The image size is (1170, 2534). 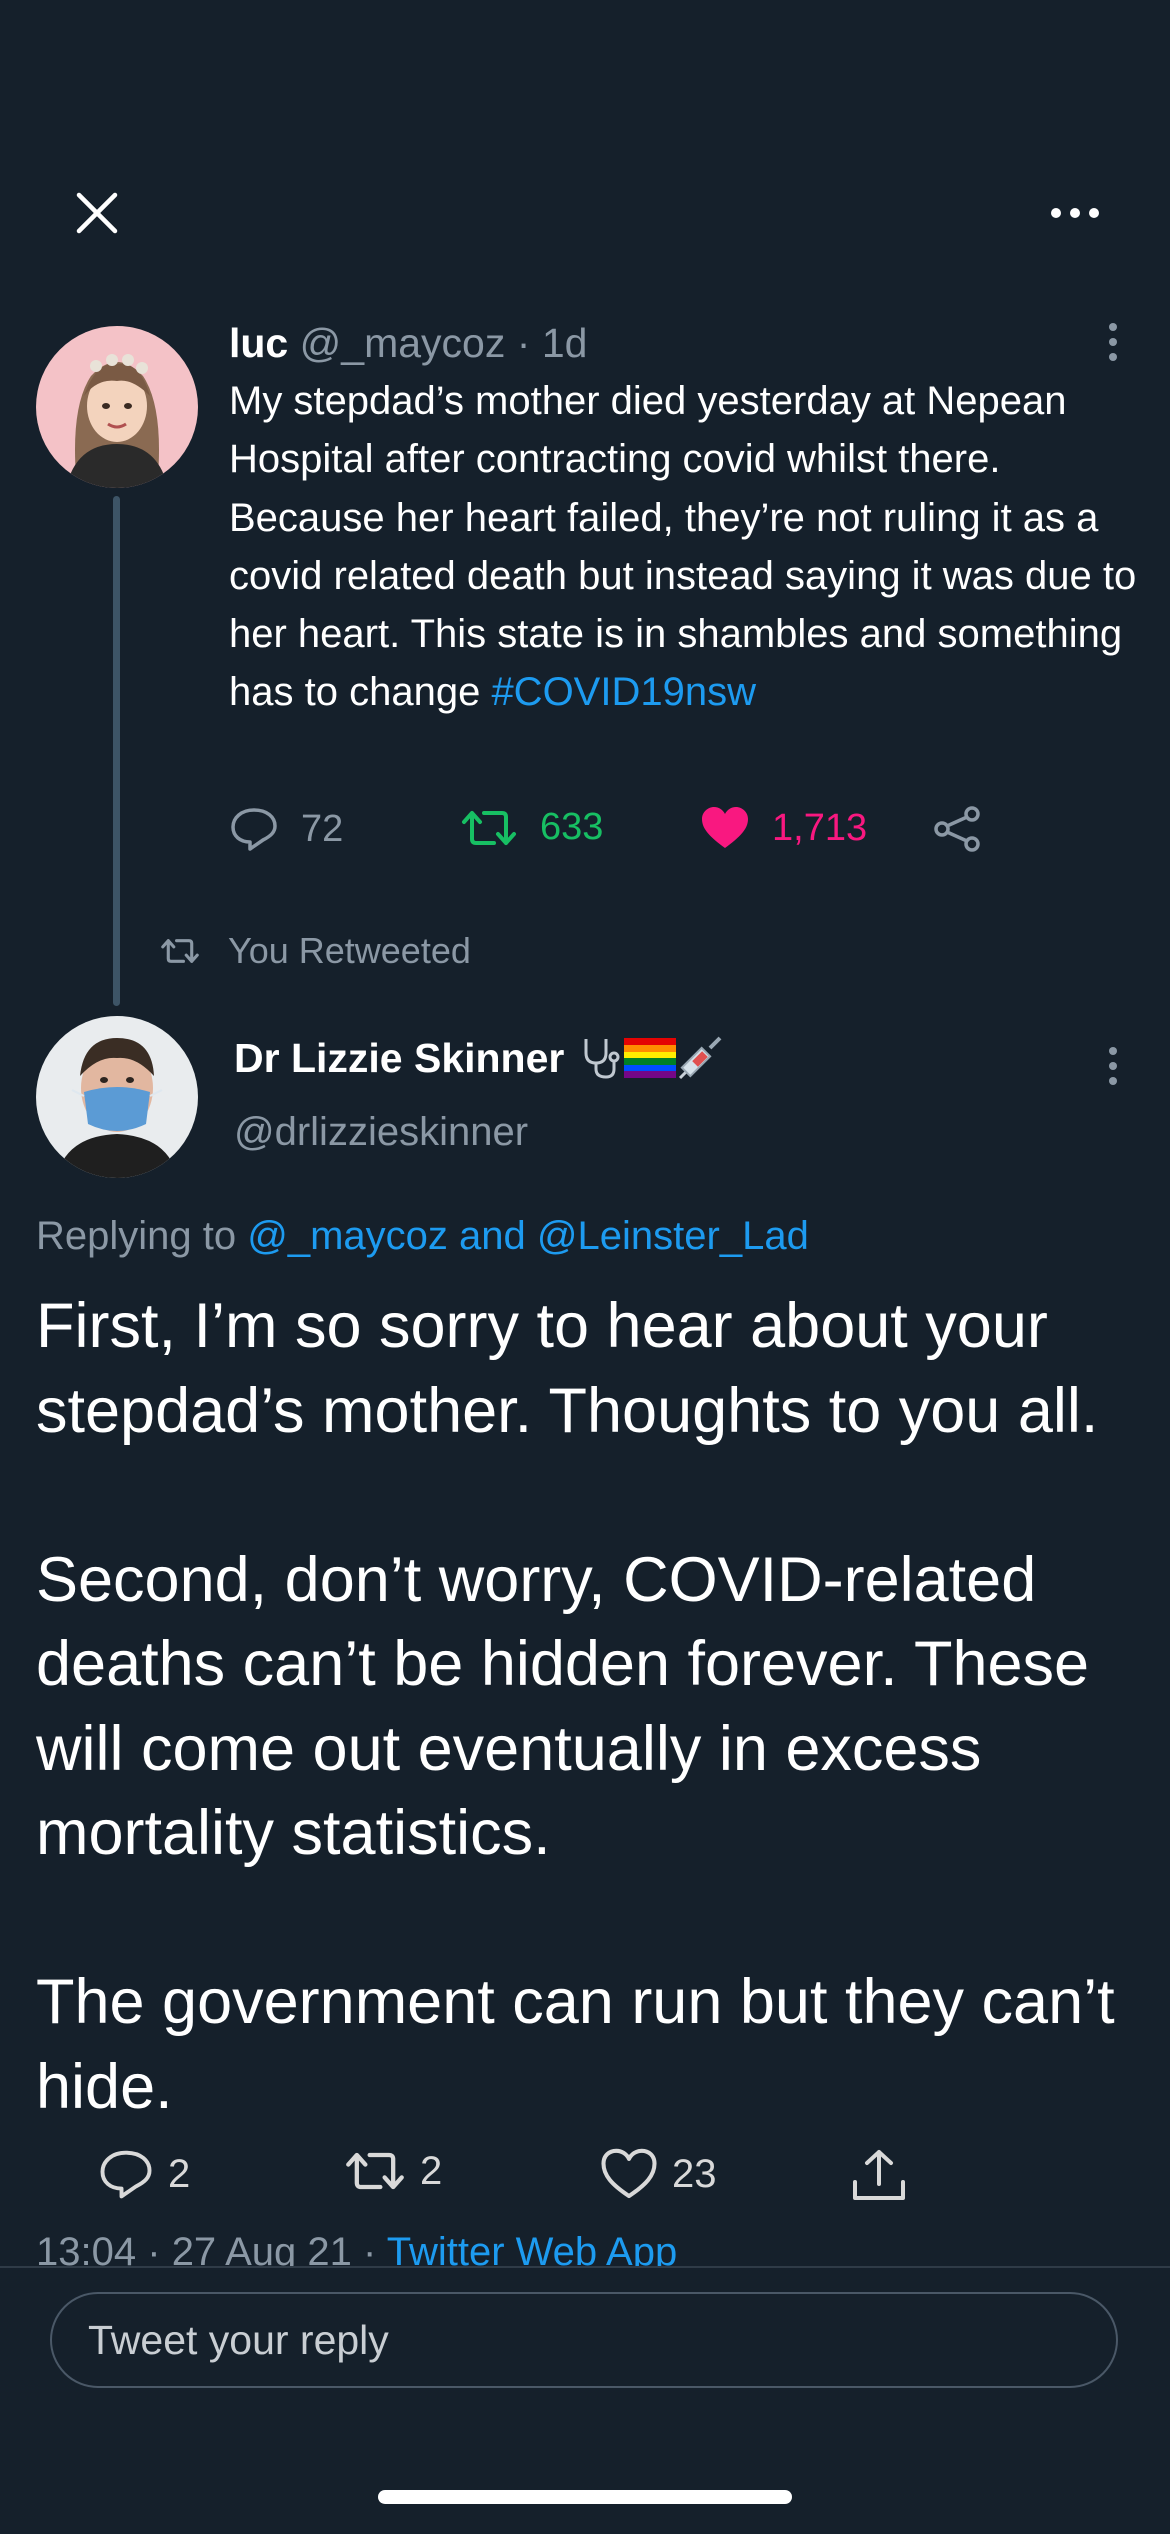 I want to click on tweet1-like-button: 1,713, so click(x=783, y=828).